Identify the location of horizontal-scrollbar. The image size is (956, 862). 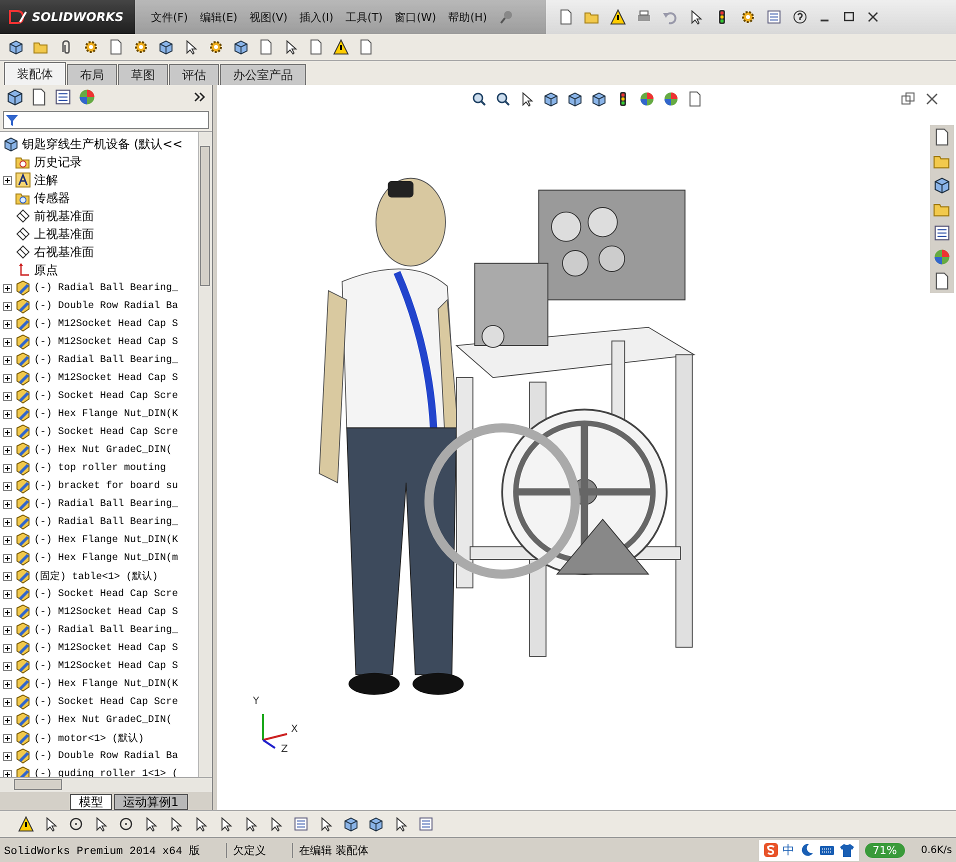
(106, 784).